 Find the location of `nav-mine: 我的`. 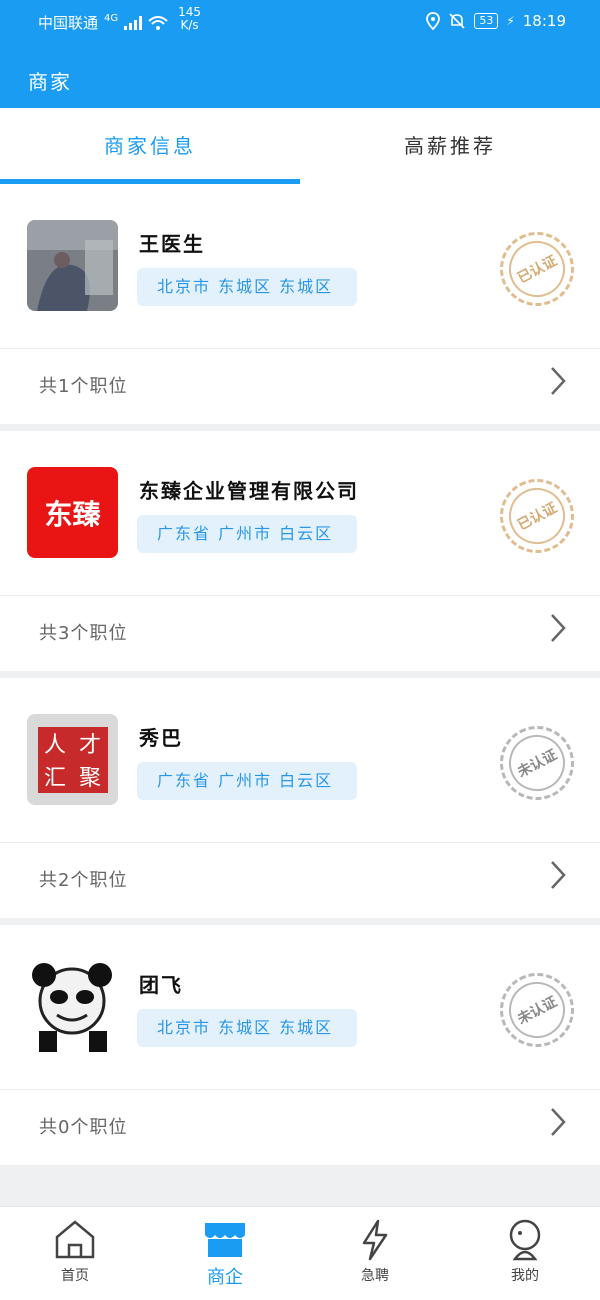

nav-mine: 我的 is located at coordinates (525, 1253).